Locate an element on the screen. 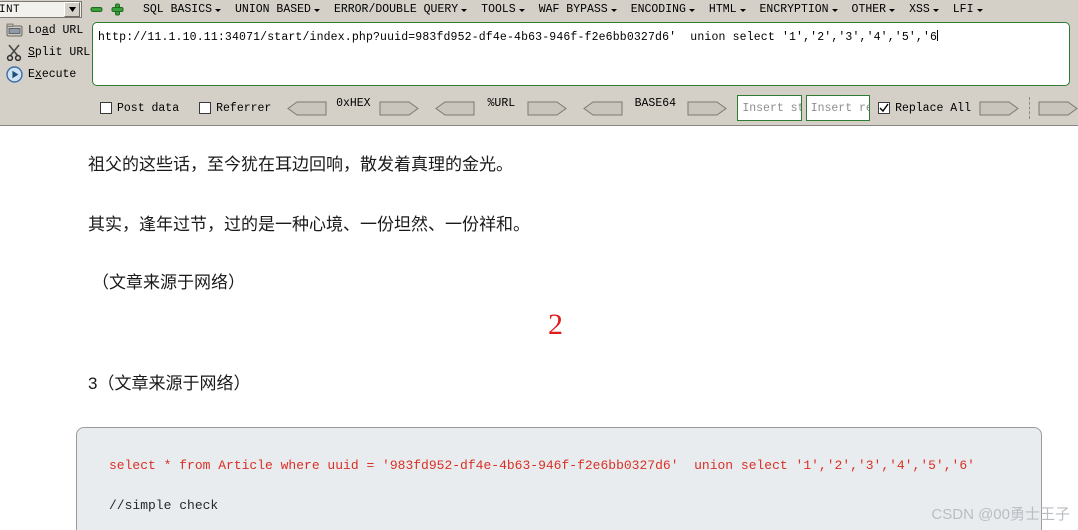 This screenshot has height=530, width=1078. replace-string-placeholder: Insert replacing string is located at coordinates (839, 108).